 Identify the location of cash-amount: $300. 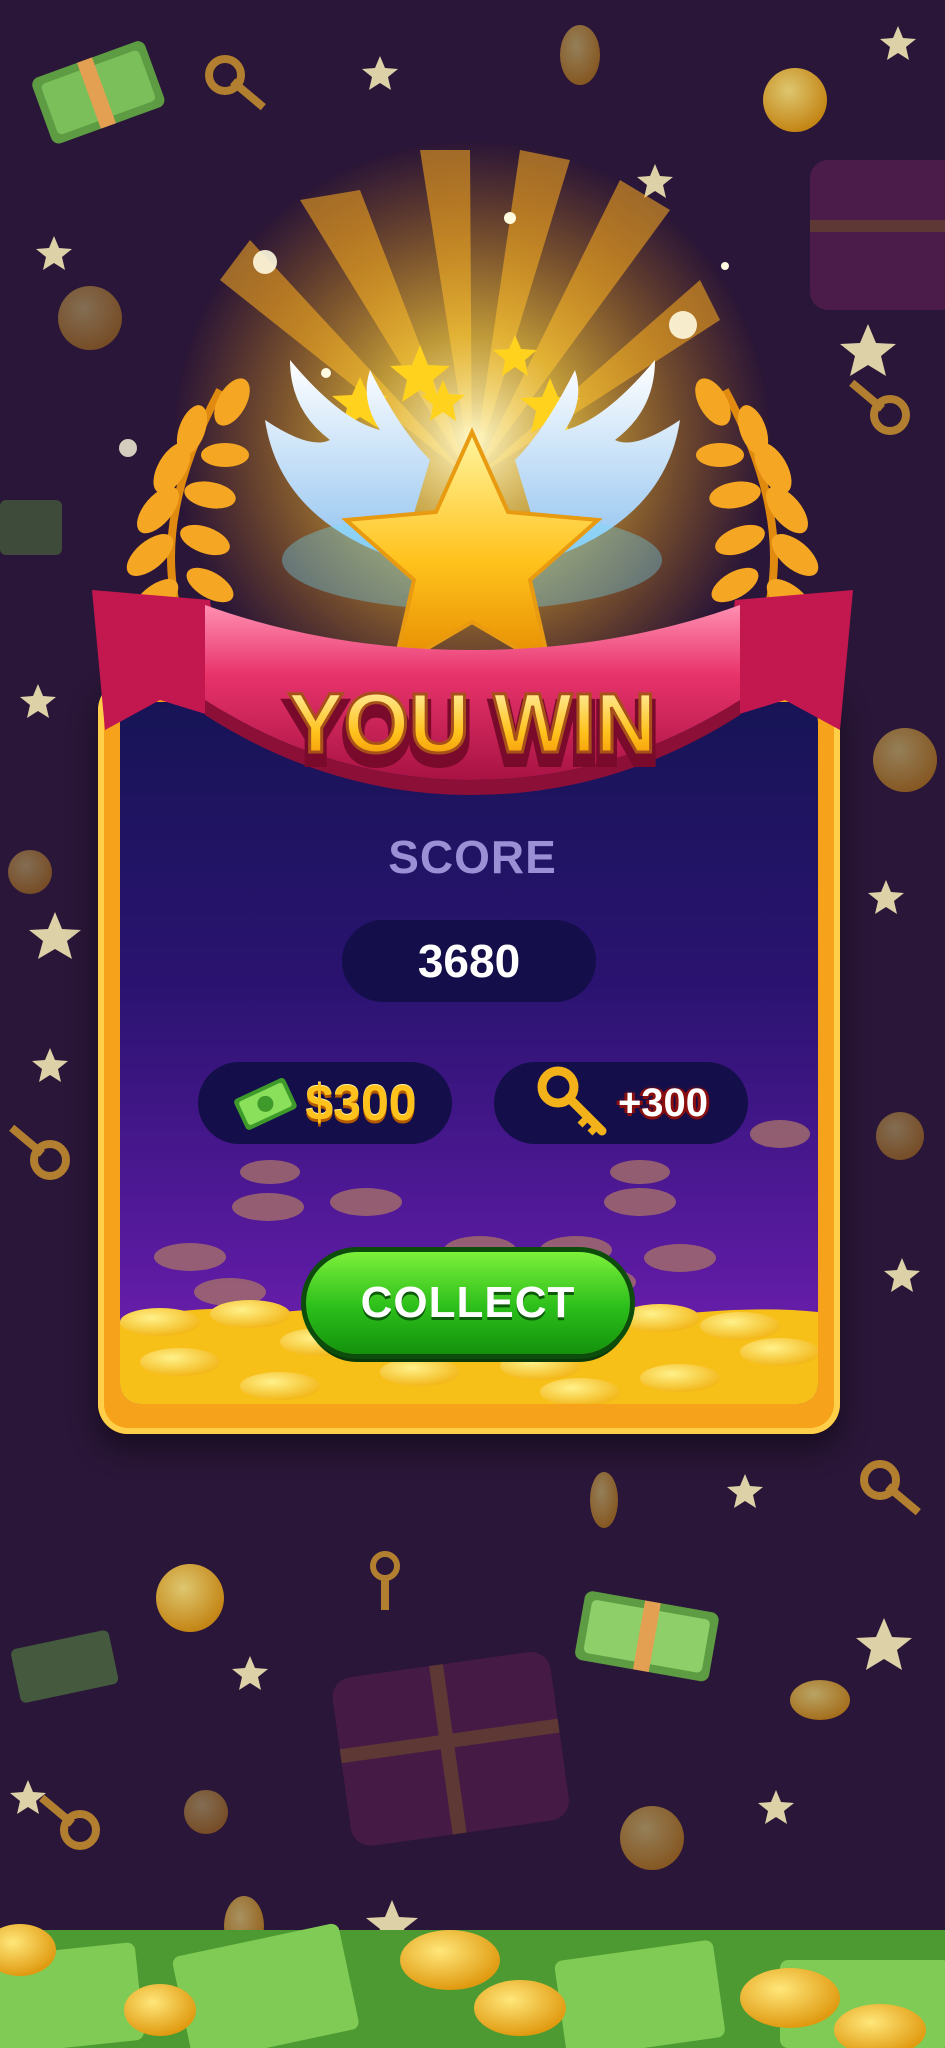
(361, 1103).